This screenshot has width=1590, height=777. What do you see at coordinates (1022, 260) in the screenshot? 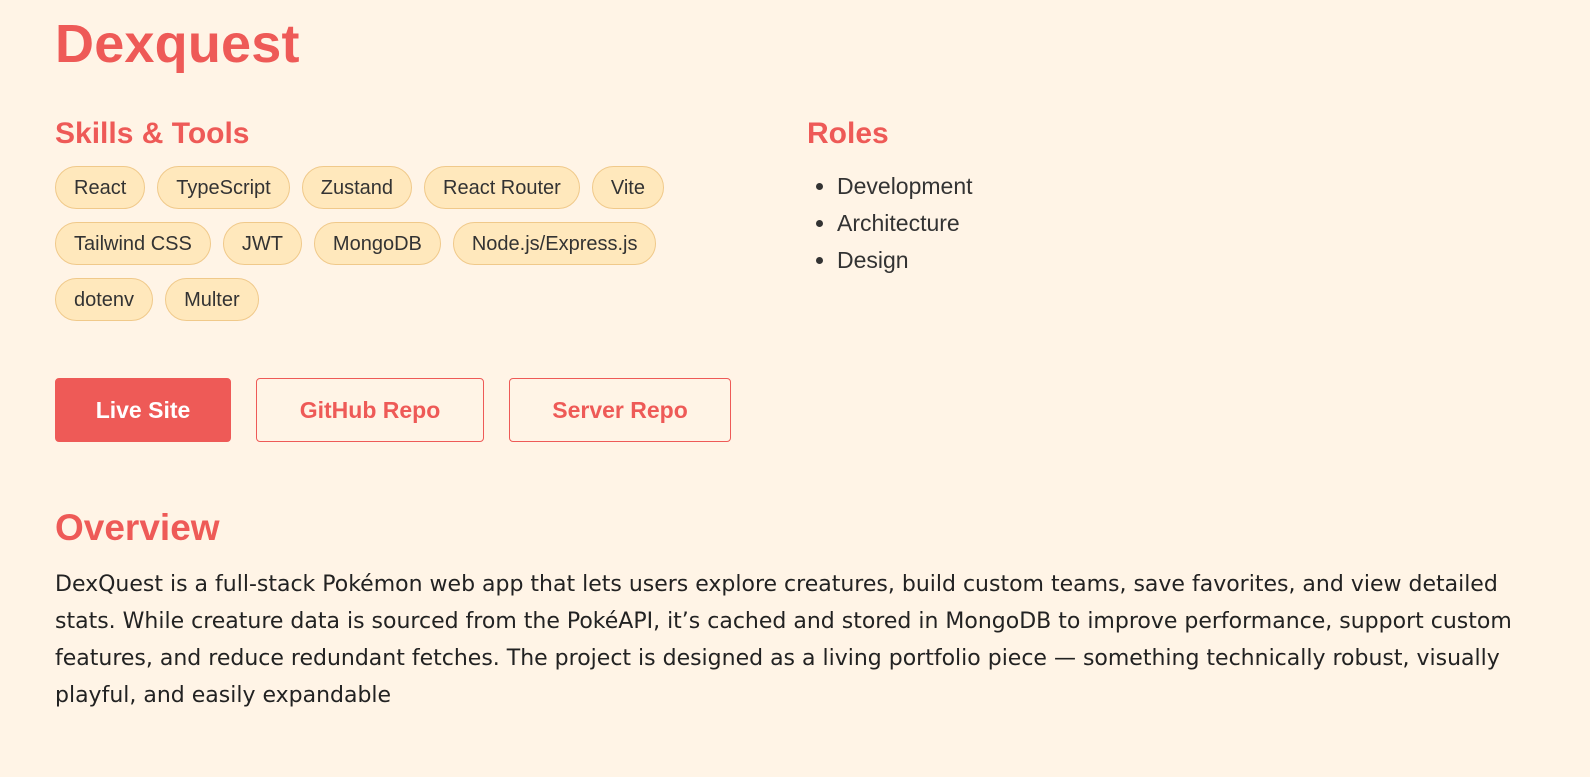
I see `role-item-design: Design` at bounding box center [1022, 260].